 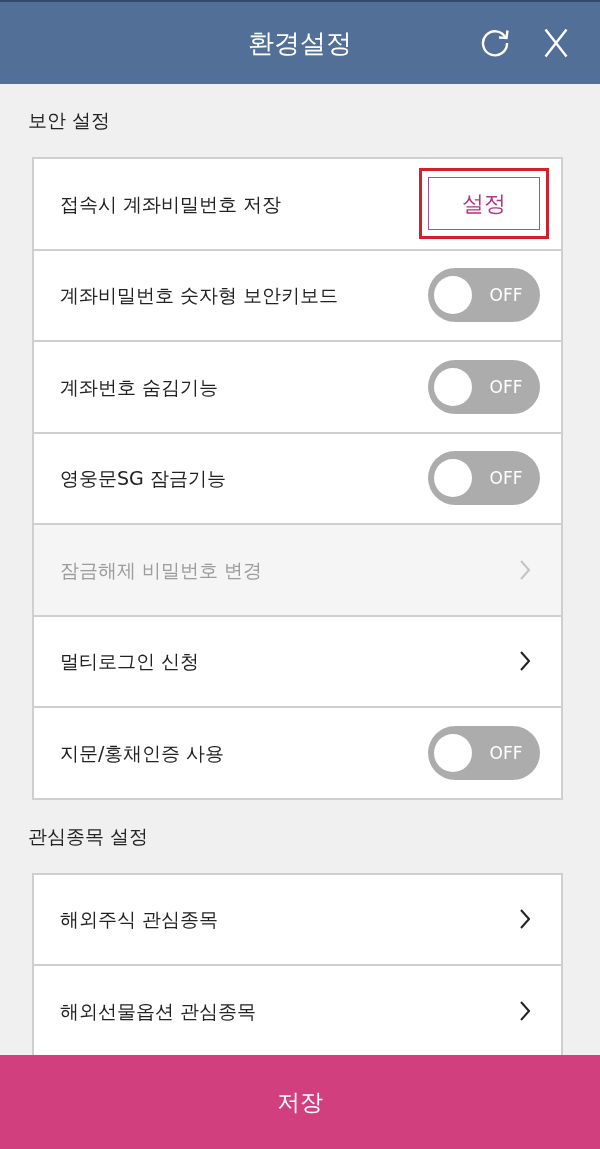 What do you see at coordinates (130, 661) in the screenshot?
I see `setting-label: 멀티로그인 신청` at bounding box center [130, 661].